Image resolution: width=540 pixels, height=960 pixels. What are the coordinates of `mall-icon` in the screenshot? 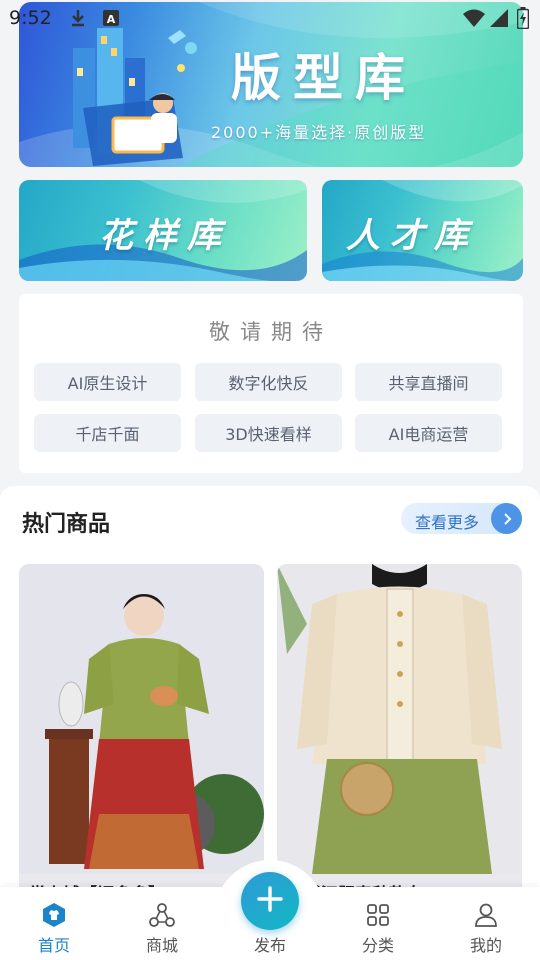 It's located at (162, 915).